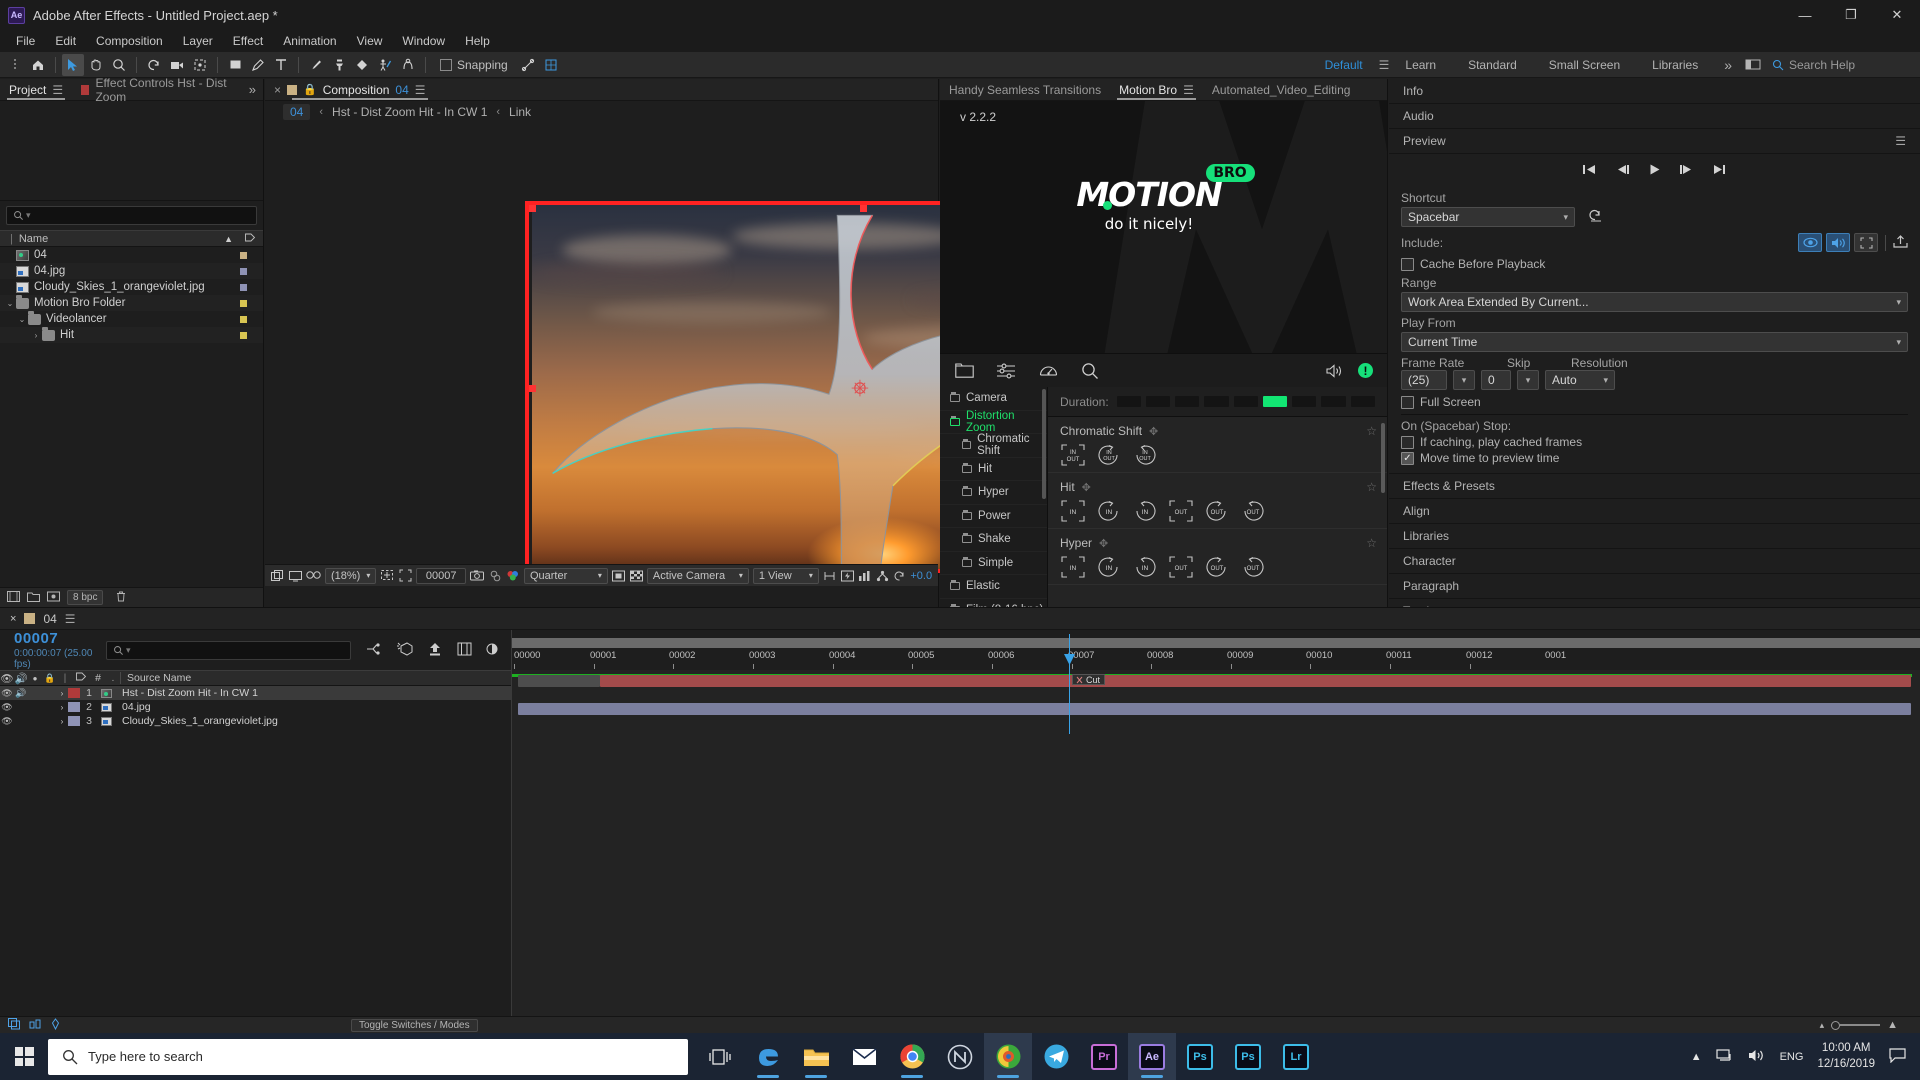 The image size is (1920, 1080). I want to click on panel-effects-presets: Effects & Presets, so click(1654, 486).